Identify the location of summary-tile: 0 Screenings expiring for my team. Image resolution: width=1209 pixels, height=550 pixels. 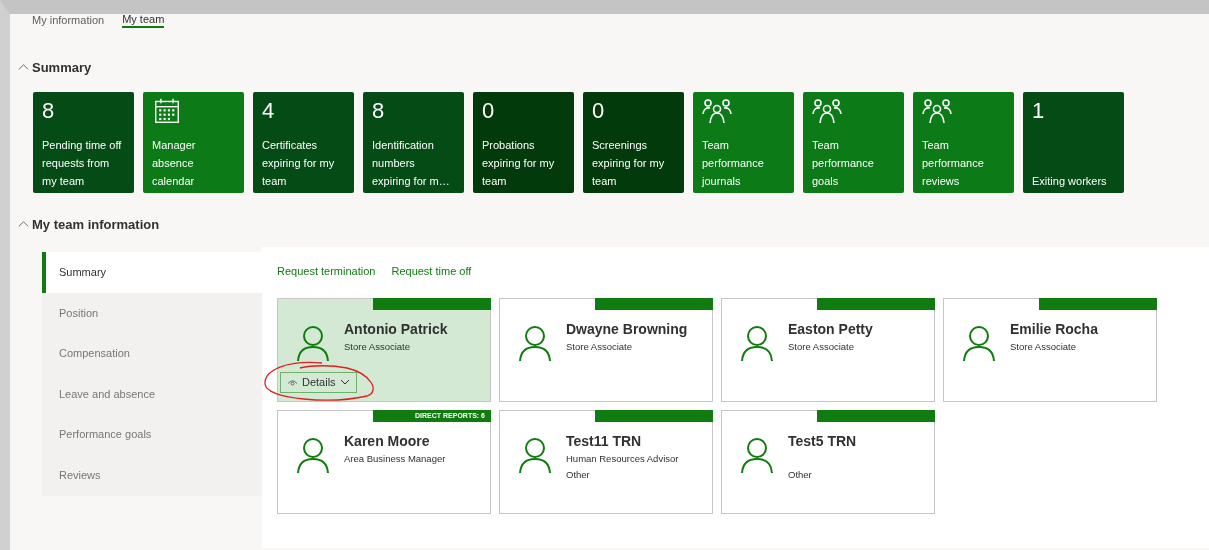
(633, 142).